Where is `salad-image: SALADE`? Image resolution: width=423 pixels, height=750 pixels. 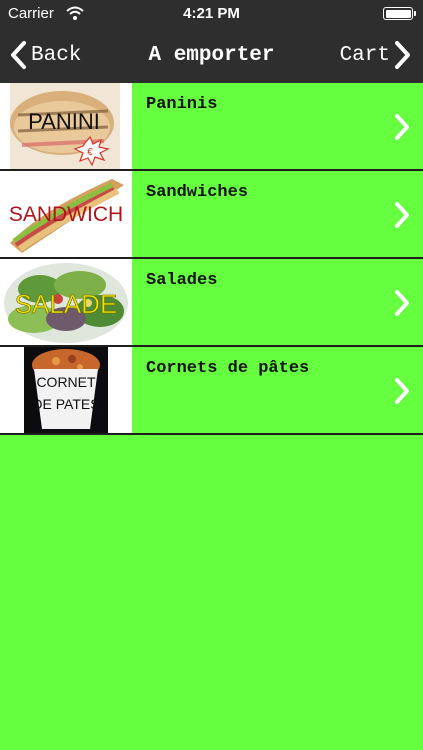 salad-image: SALADE is located at coordinates (66, 302).